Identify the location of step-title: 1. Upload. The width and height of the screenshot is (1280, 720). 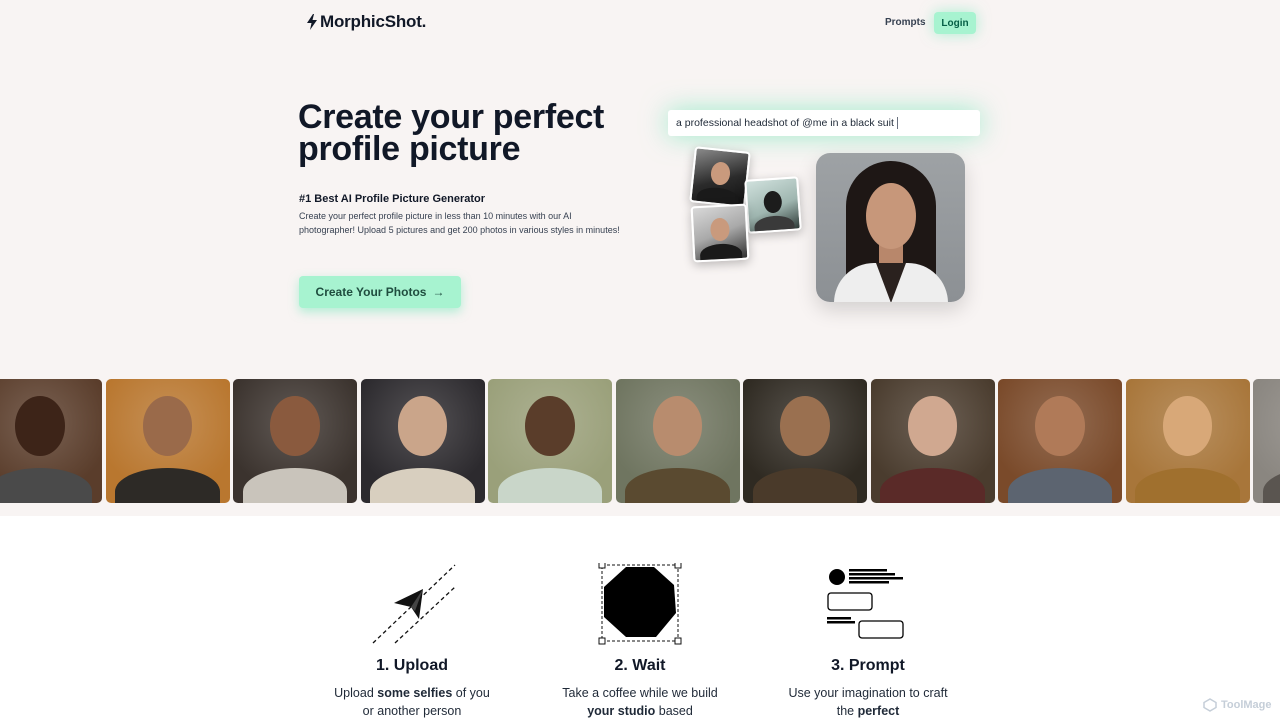
(411, 665).